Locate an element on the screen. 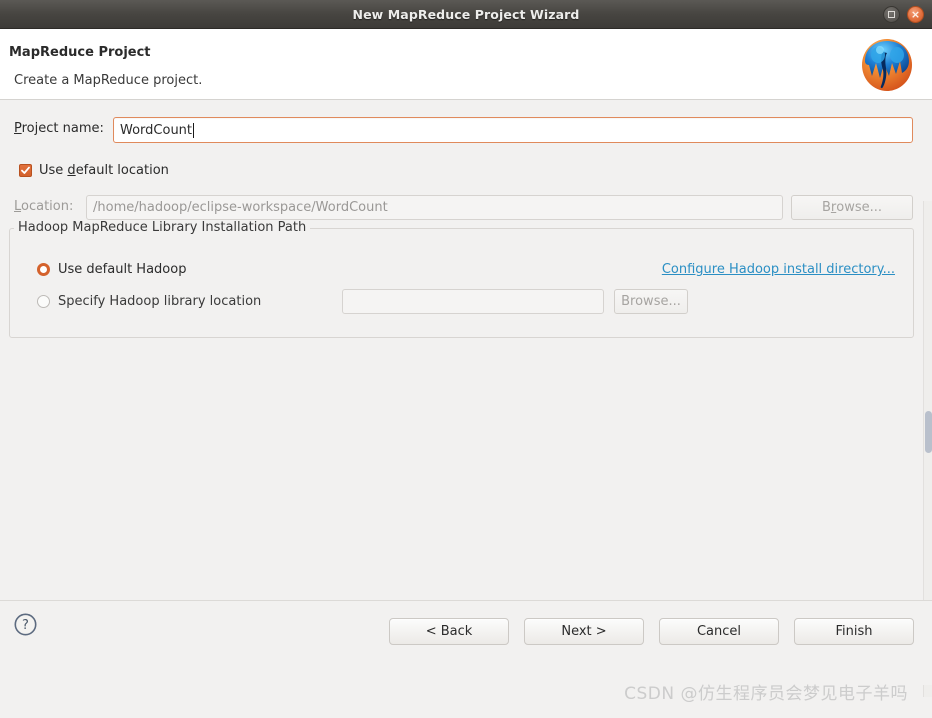  project-name-row: Project name: WordCount is located at coordinates (466, 130).